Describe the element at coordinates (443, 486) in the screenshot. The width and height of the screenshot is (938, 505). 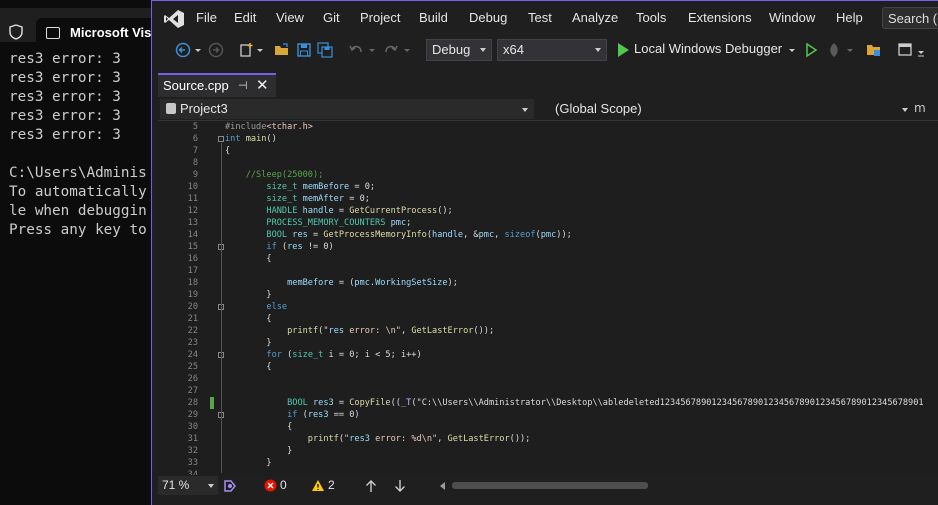
I see `scroll-left-icon` at that location.